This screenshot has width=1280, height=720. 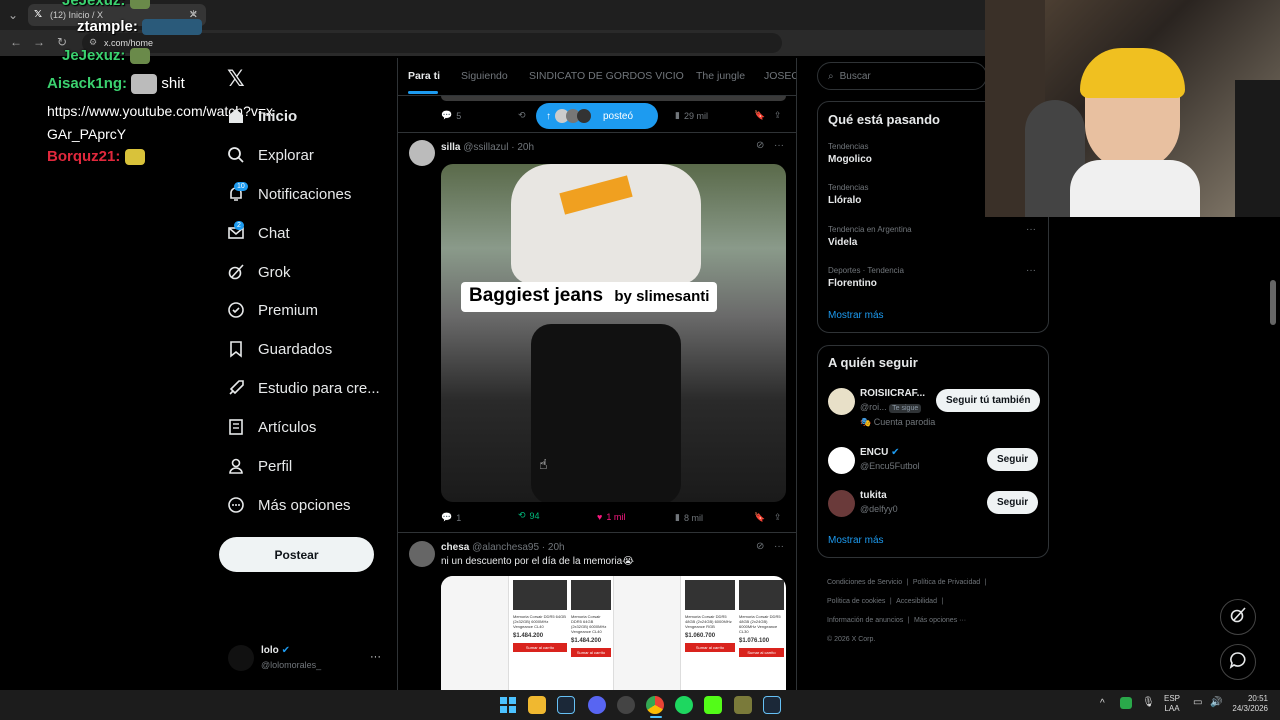 What do you see at coordinates (295, 349) in the screenshot?
I see `nav-label: Guardados` at bounding box center [295, 349].